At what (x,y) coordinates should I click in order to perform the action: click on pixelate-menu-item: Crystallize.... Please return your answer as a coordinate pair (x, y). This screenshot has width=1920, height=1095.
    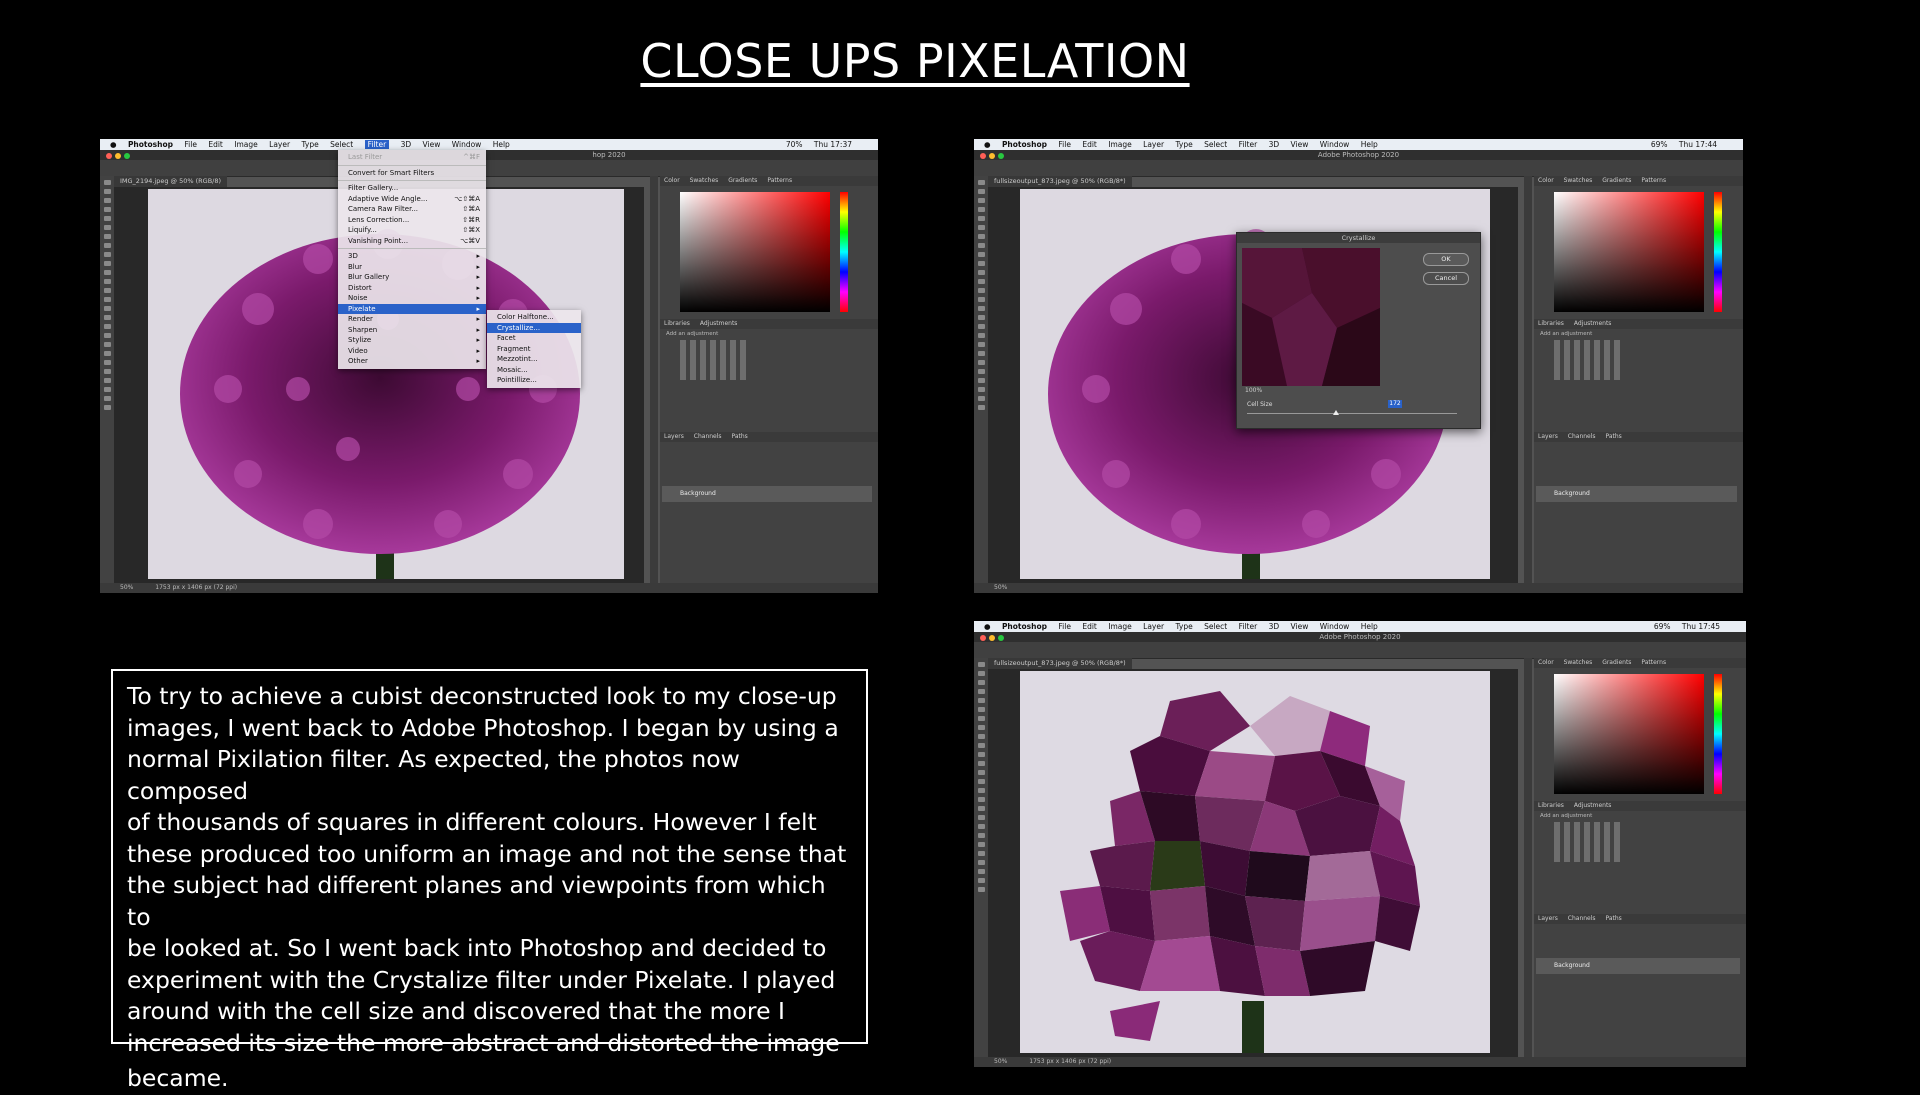
    Looking at the image, I should click on (534, 327).